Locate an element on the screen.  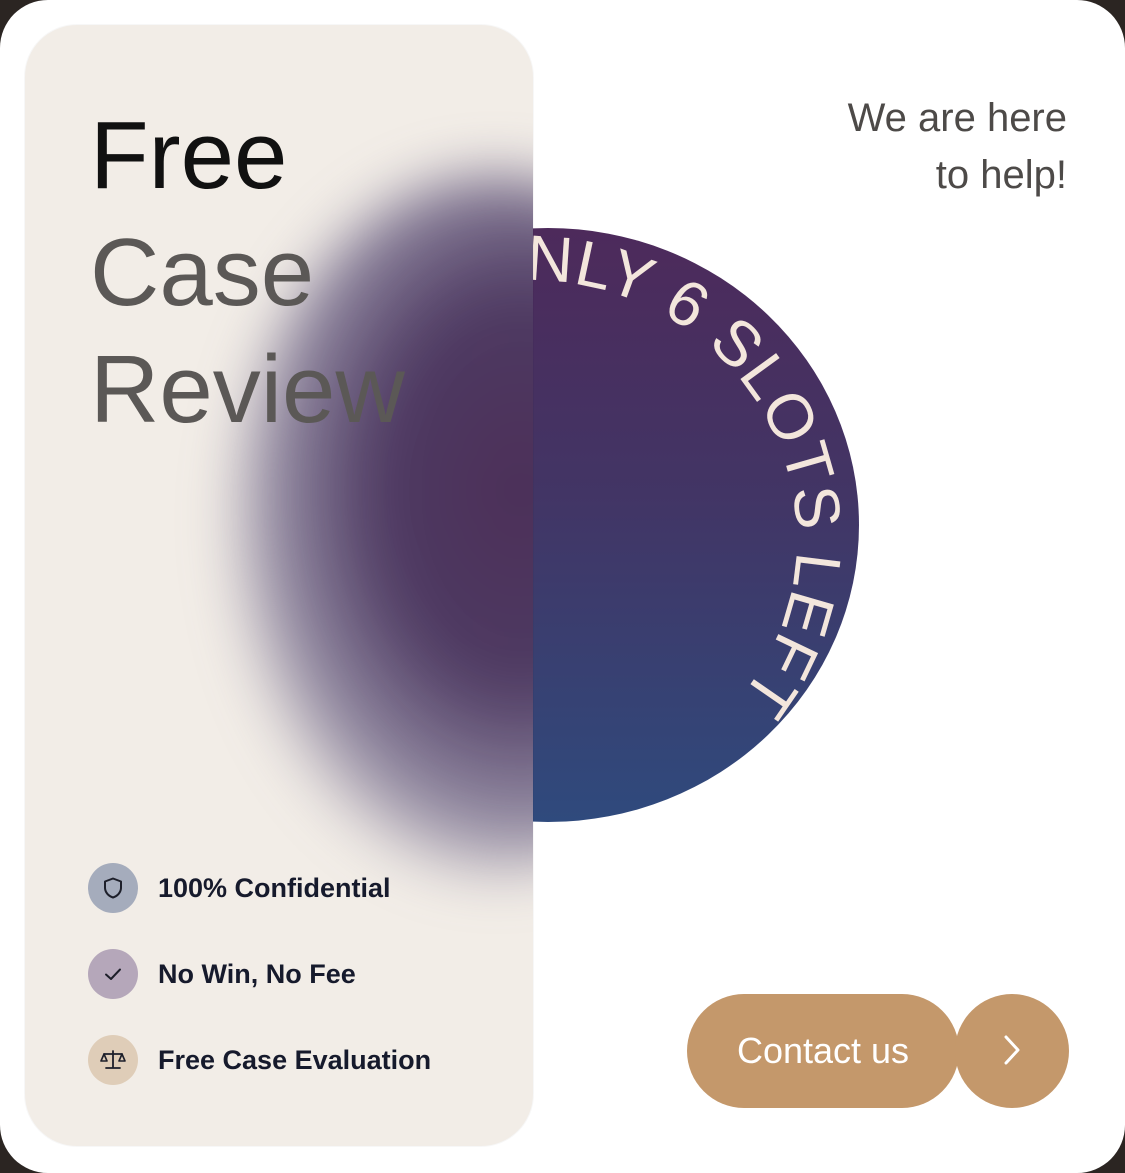
feature-label: No Win, No Fee is located at coordinates (257, 973).